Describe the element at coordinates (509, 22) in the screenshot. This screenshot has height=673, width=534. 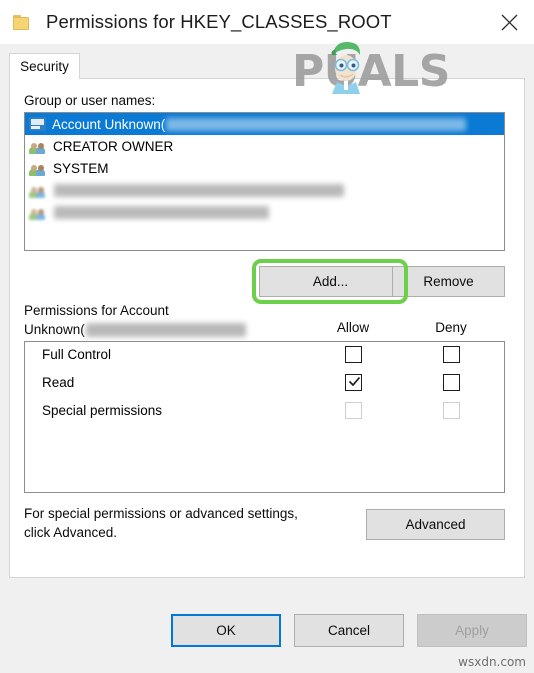
I see `close-icon` at that location.